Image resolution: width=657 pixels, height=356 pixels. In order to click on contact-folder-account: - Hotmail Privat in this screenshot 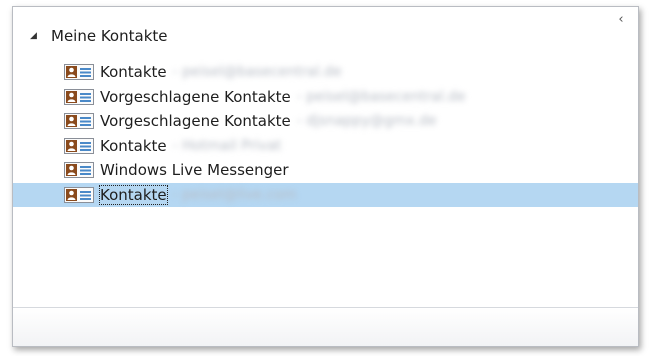, I will do `click(227, 145)`.